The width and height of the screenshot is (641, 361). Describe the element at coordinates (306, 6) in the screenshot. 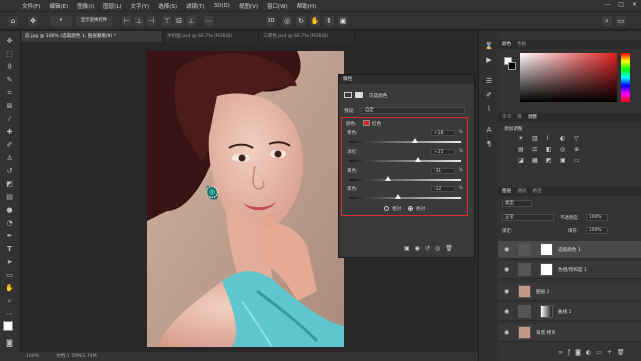

I see `menu-help: 帮助(H)` at that location.